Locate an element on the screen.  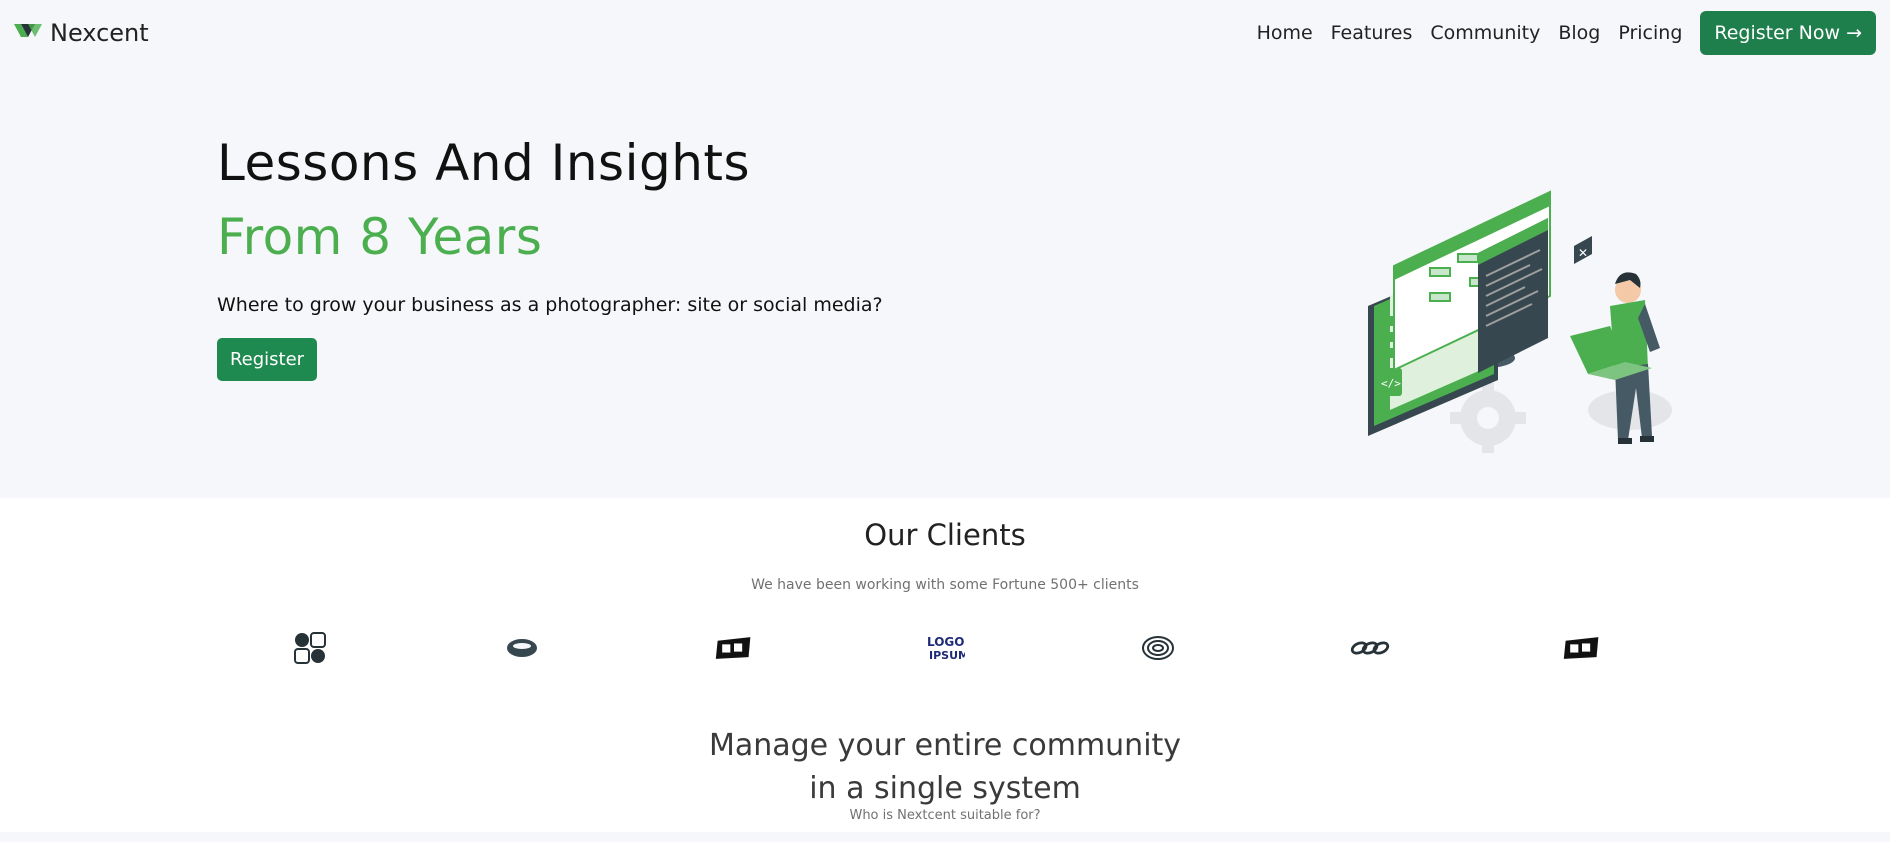
nav-link-pricing: Pricing is located at coordinates (1650, 33).